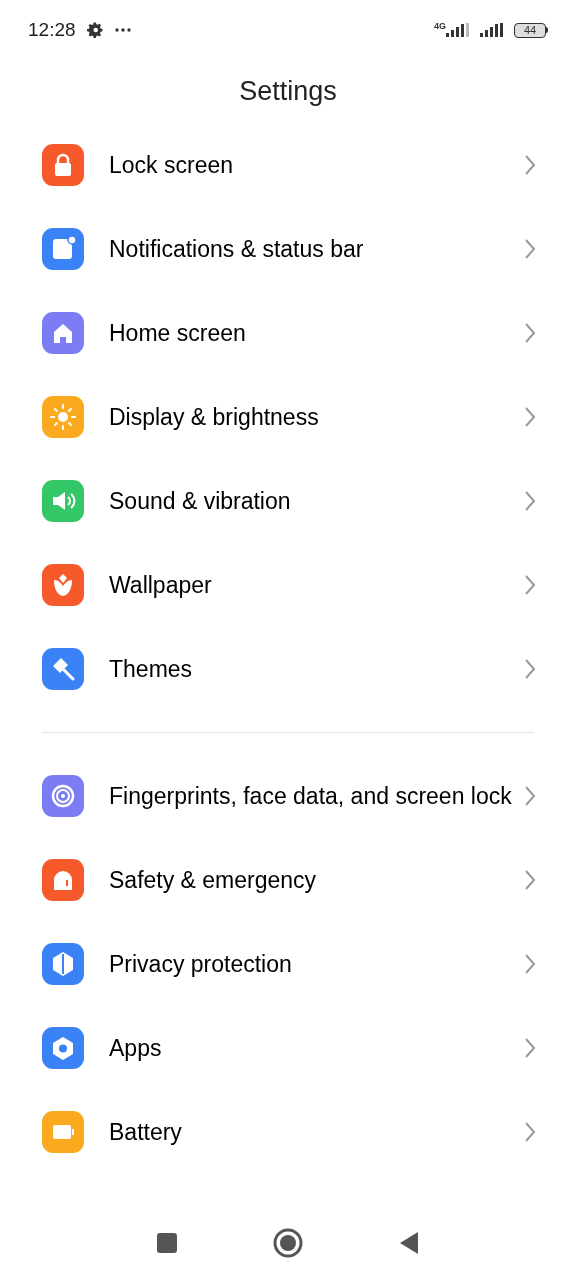 The image size is (576, 1280). Describe the element at coordinates (200, 501) in the screenshot. I see `item-label: Sound & vibration` at that location.